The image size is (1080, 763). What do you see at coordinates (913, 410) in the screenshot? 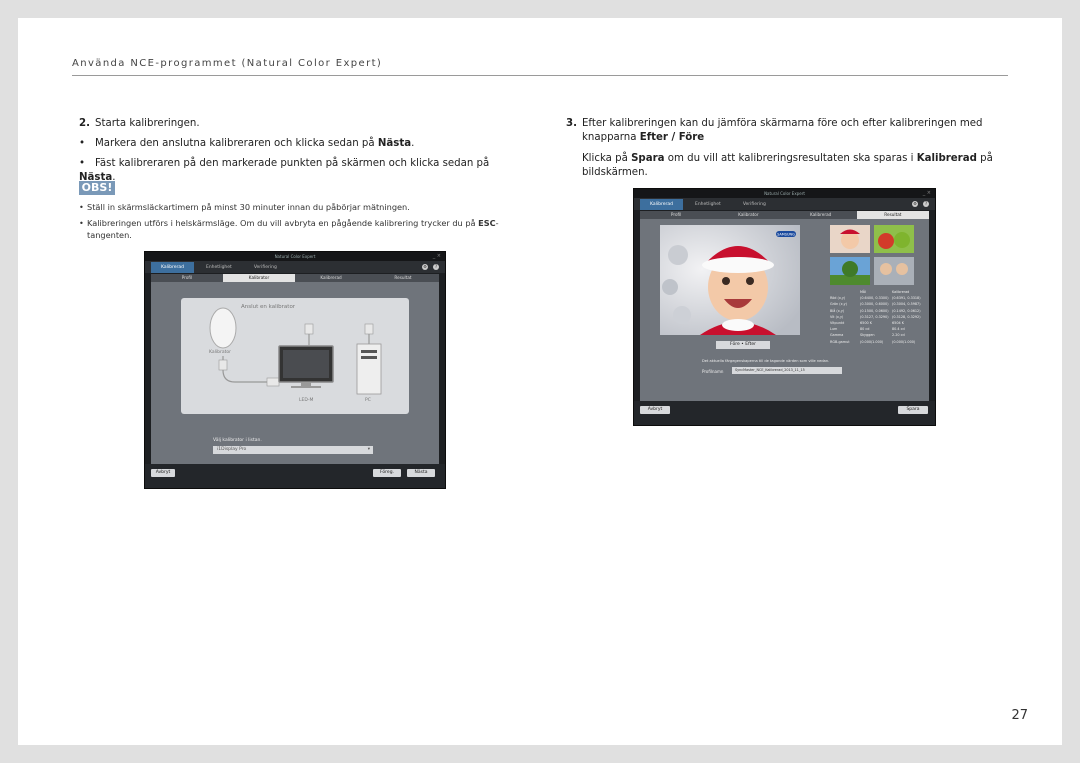
I see `save-button: Spara` at bounding box center [913, 410].